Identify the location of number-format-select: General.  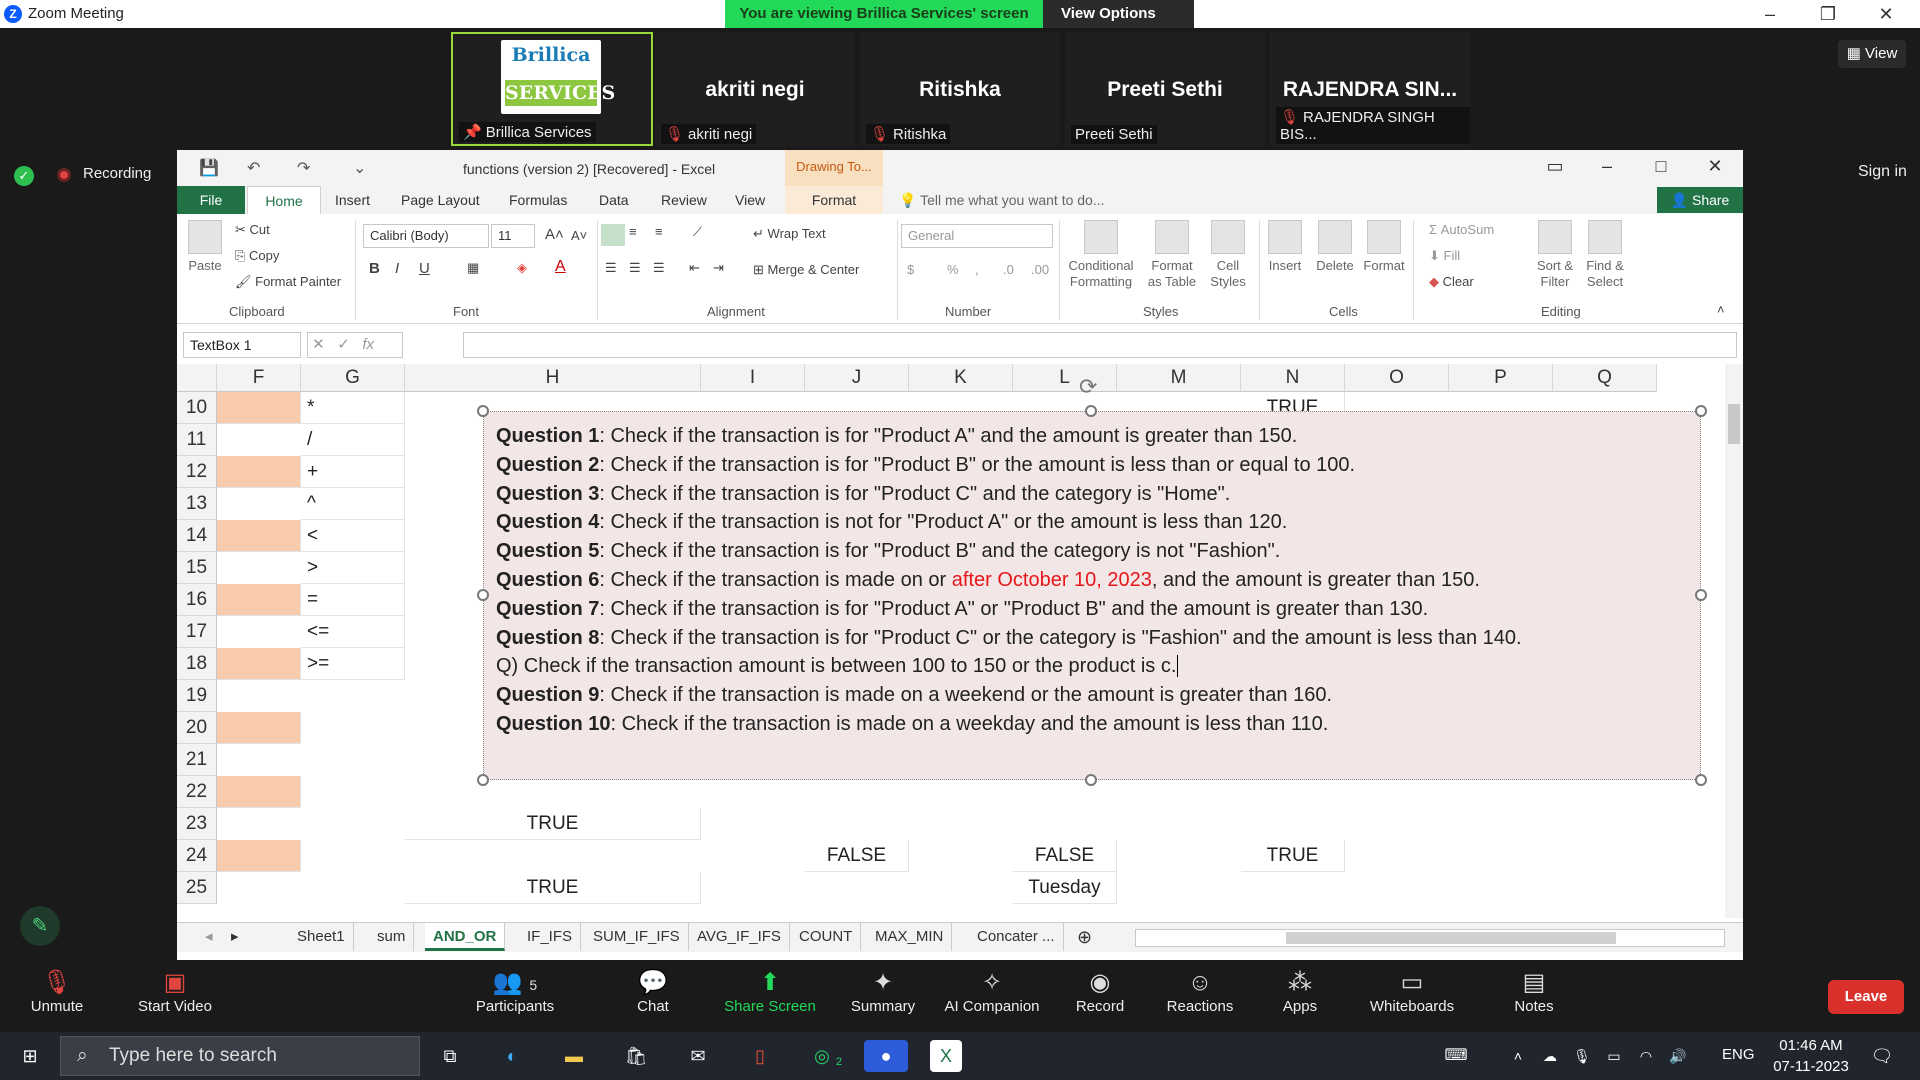
(977, 236).